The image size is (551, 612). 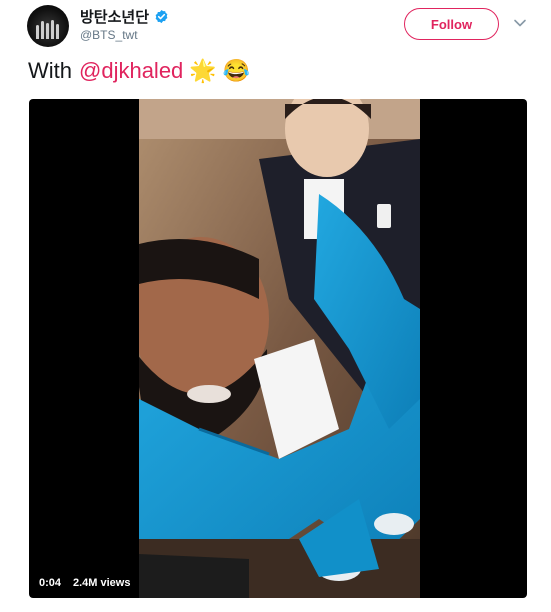 What do you see at coordinates (203, 70) in the screenshot?
I see `star-emoji: 🌟` at bounding box center [203, 70].